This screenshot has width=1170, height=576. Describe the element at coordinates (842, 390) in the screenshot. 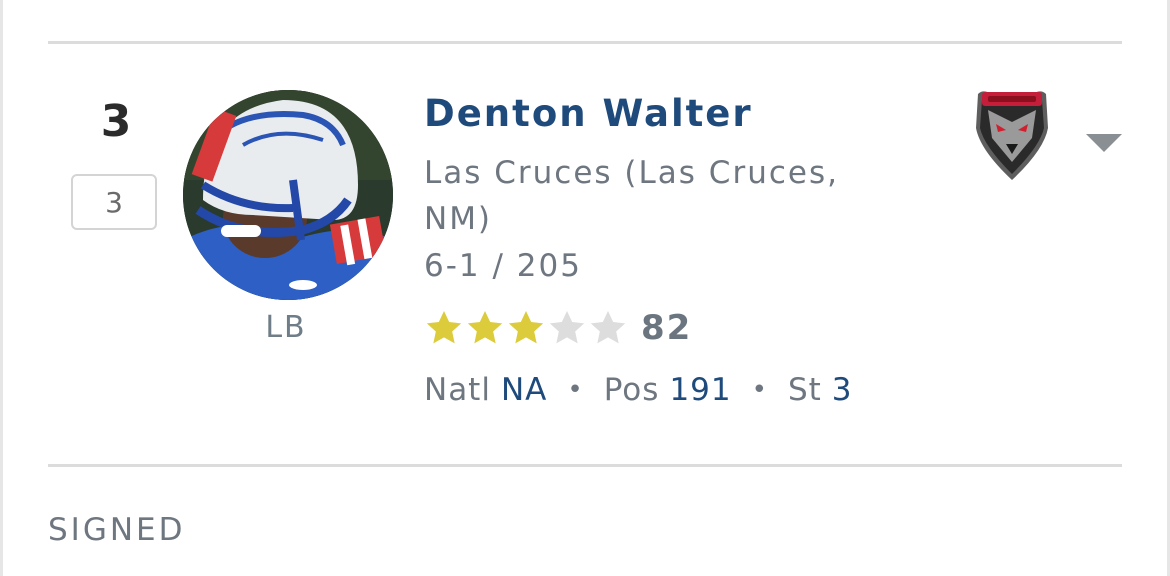

I see `st-rank-value: 3` at that location.